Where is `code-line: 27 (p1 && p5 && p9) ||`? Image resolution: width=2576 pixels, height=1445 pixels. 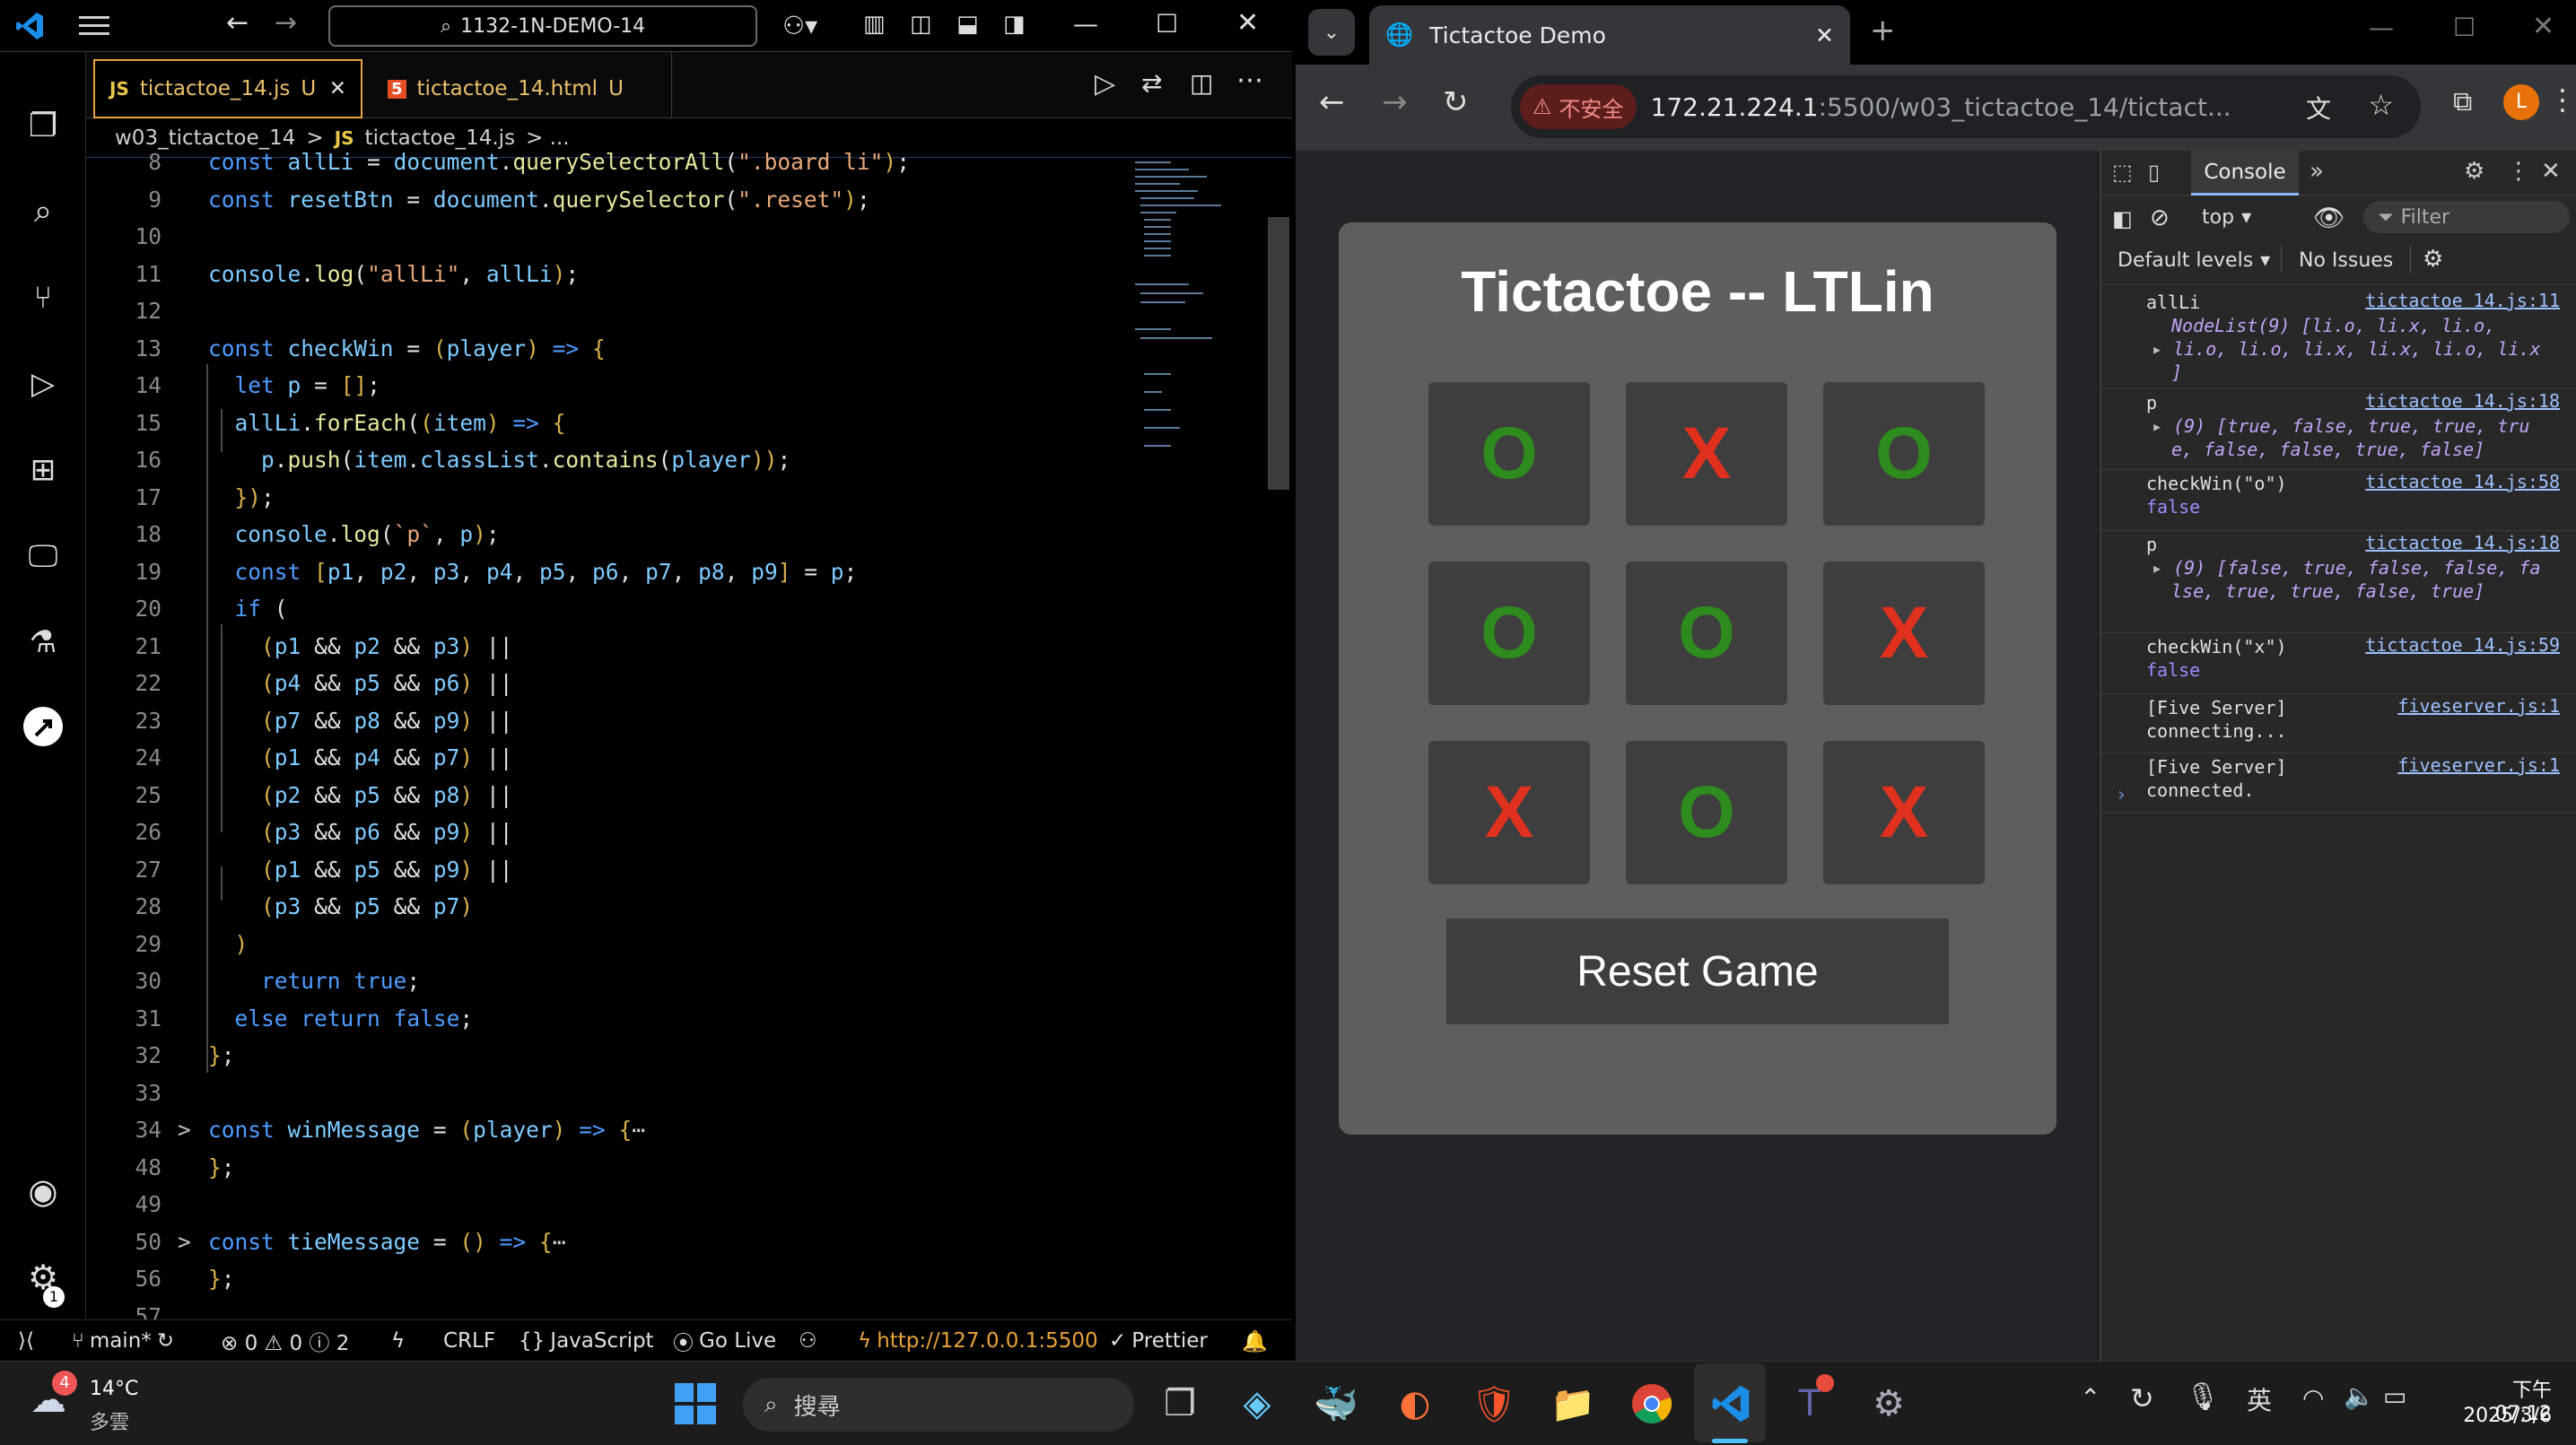
code-line: 27 (p1 && p5 && p9) || is located at coordinates (607, 870).